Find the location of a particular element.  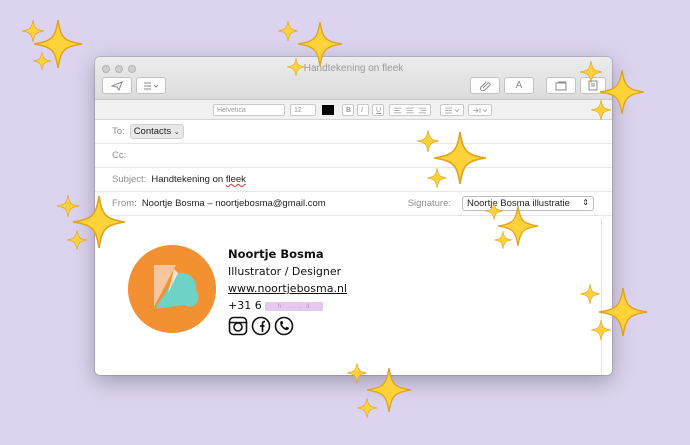

indent-icon is located at coordinates (480, 110).